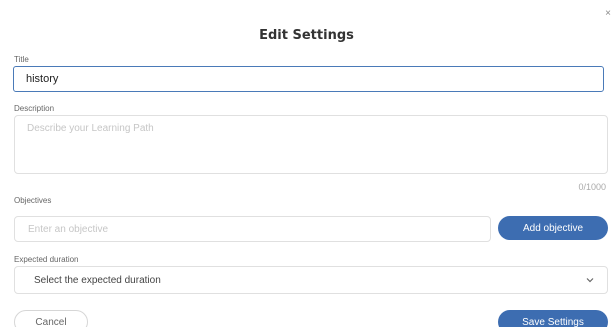  I want to click on title-label: Title, so click(21, 59).